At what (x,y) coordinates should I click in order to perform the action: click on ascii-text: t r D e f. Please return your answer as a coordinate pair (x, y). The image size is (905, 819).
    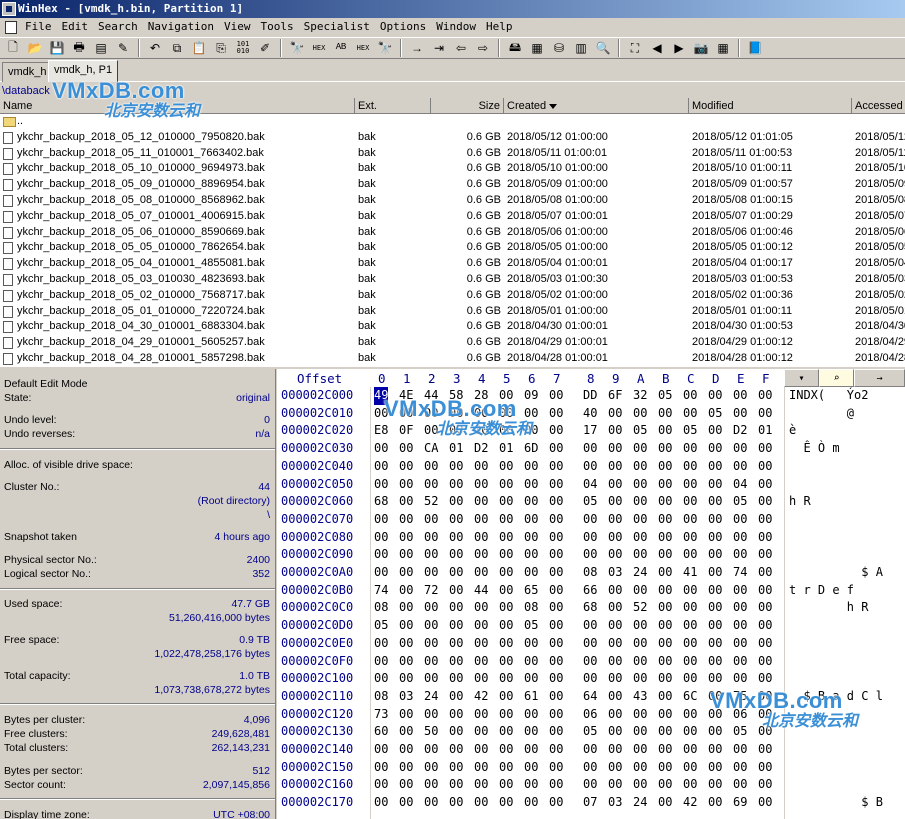
    Looking at the image, I should click on (821, 591).